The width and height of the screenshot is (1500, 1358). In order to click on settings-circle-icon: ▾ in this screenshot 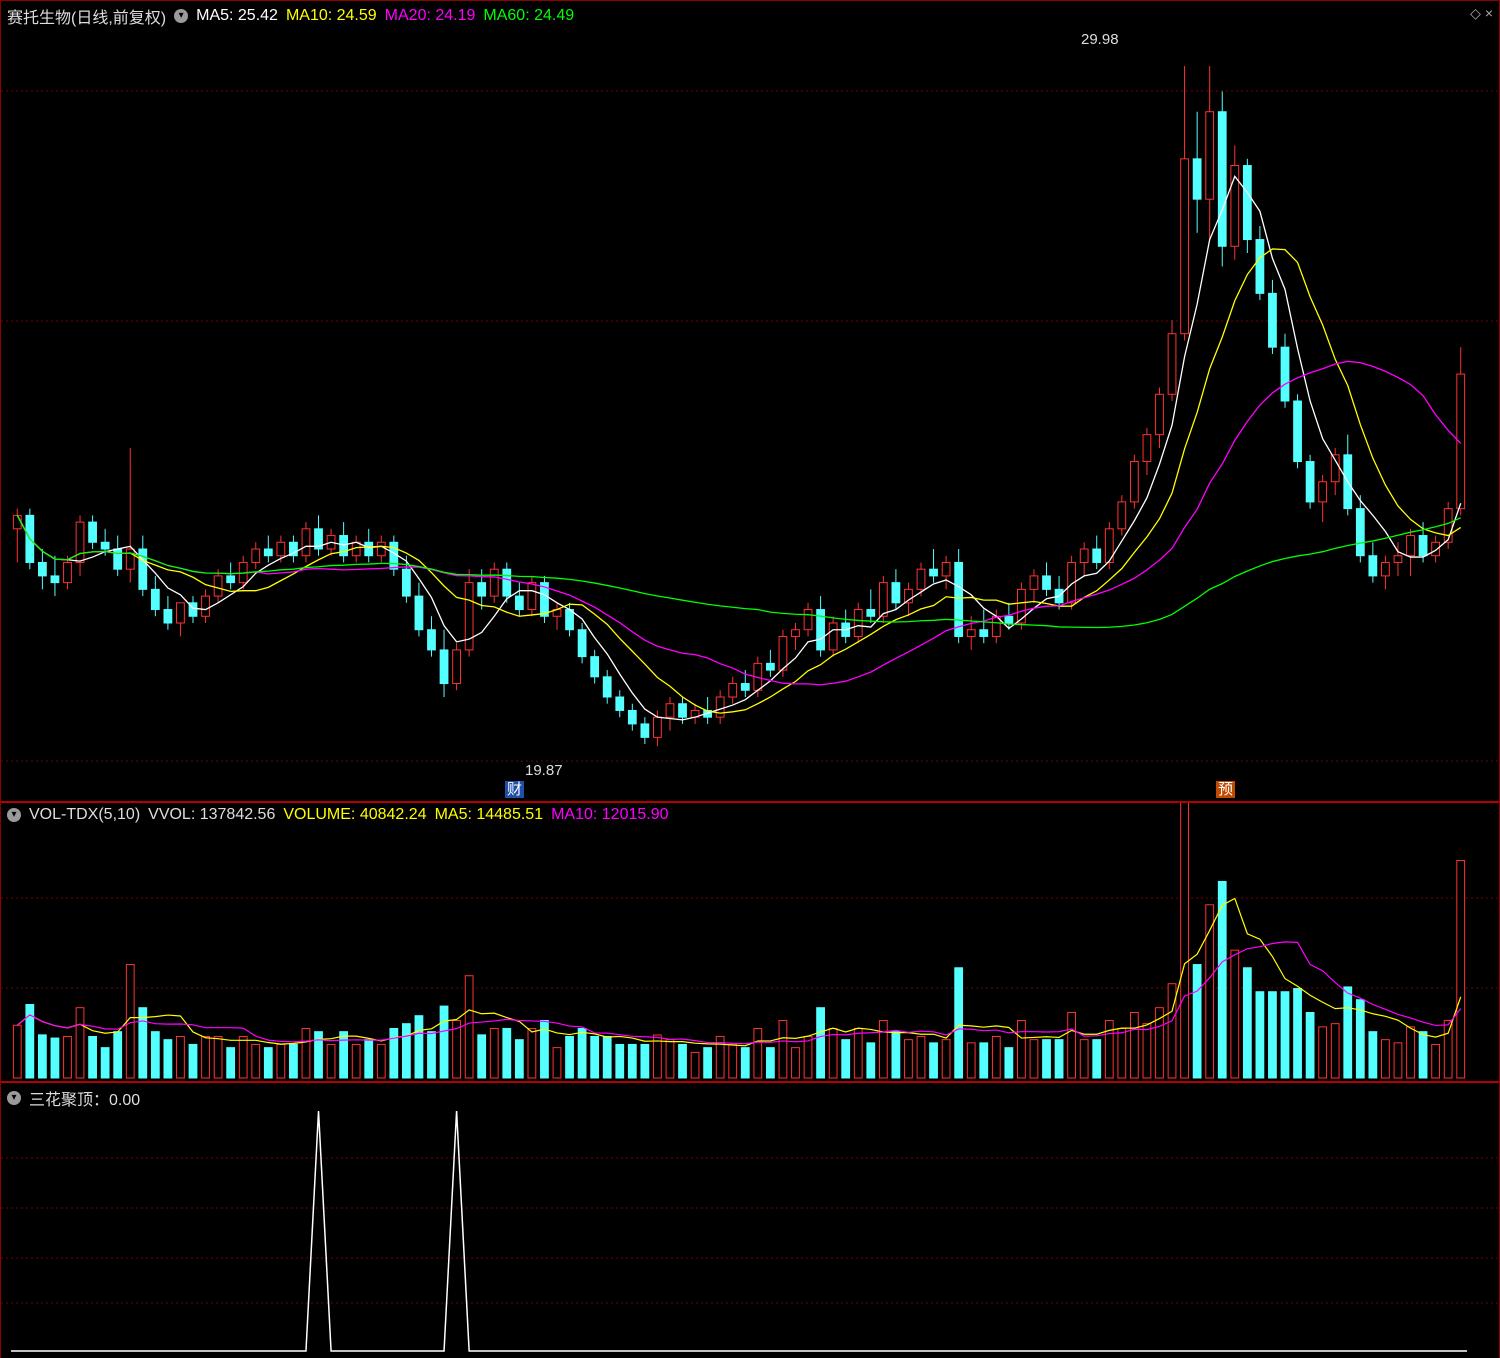, I will do `click(181, 16)`.